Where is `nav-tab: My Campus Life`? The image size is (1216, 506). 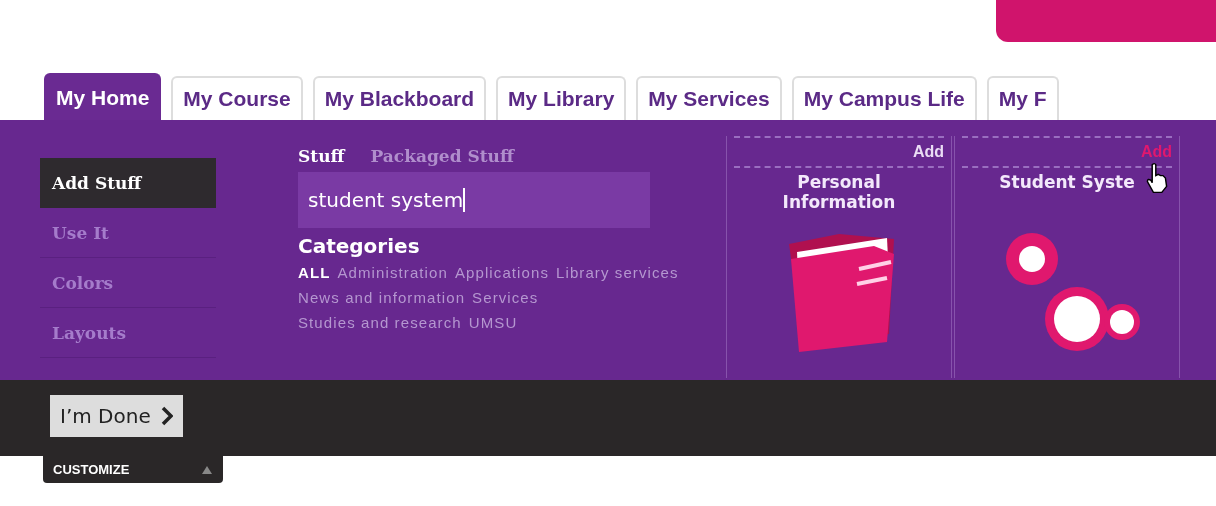
nav-tab: My Campus Life is located at coordinates (884, 98).